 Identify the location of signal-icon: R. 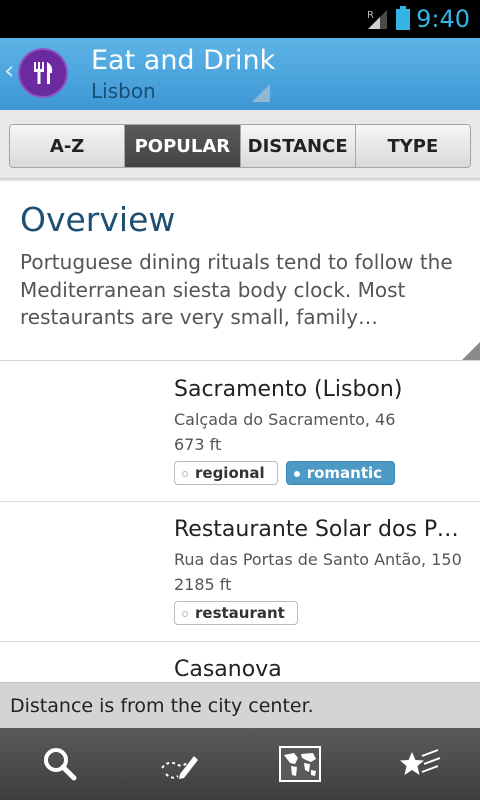
(377, 19).